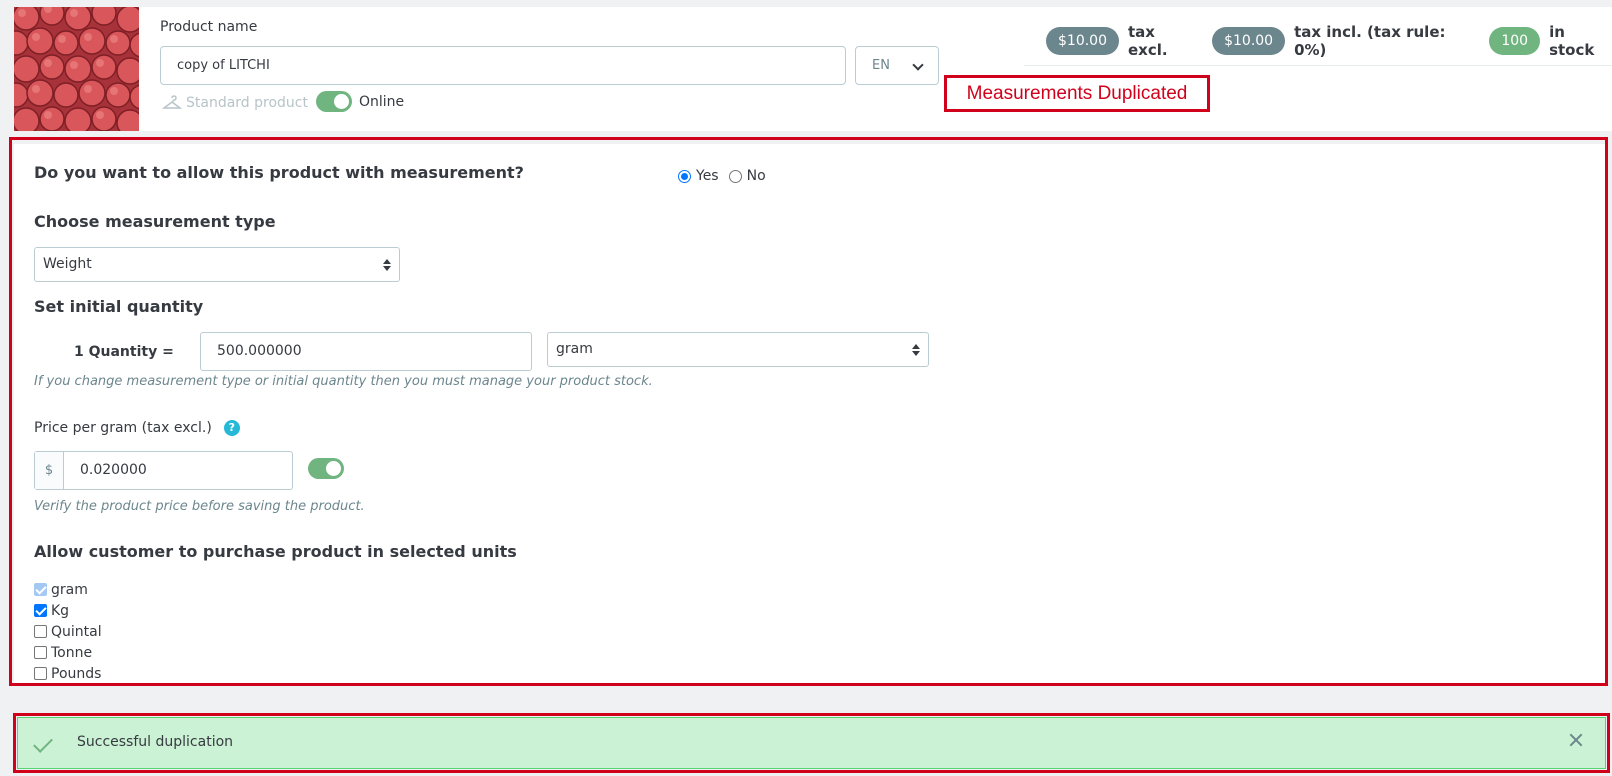 The height and width of the screenshot is (776, 1612). Describe the element at coordinates (1370, 41) in the screenshot. I see `tax-incl-label: tax incl. (tax rule: 0%)` at that location.